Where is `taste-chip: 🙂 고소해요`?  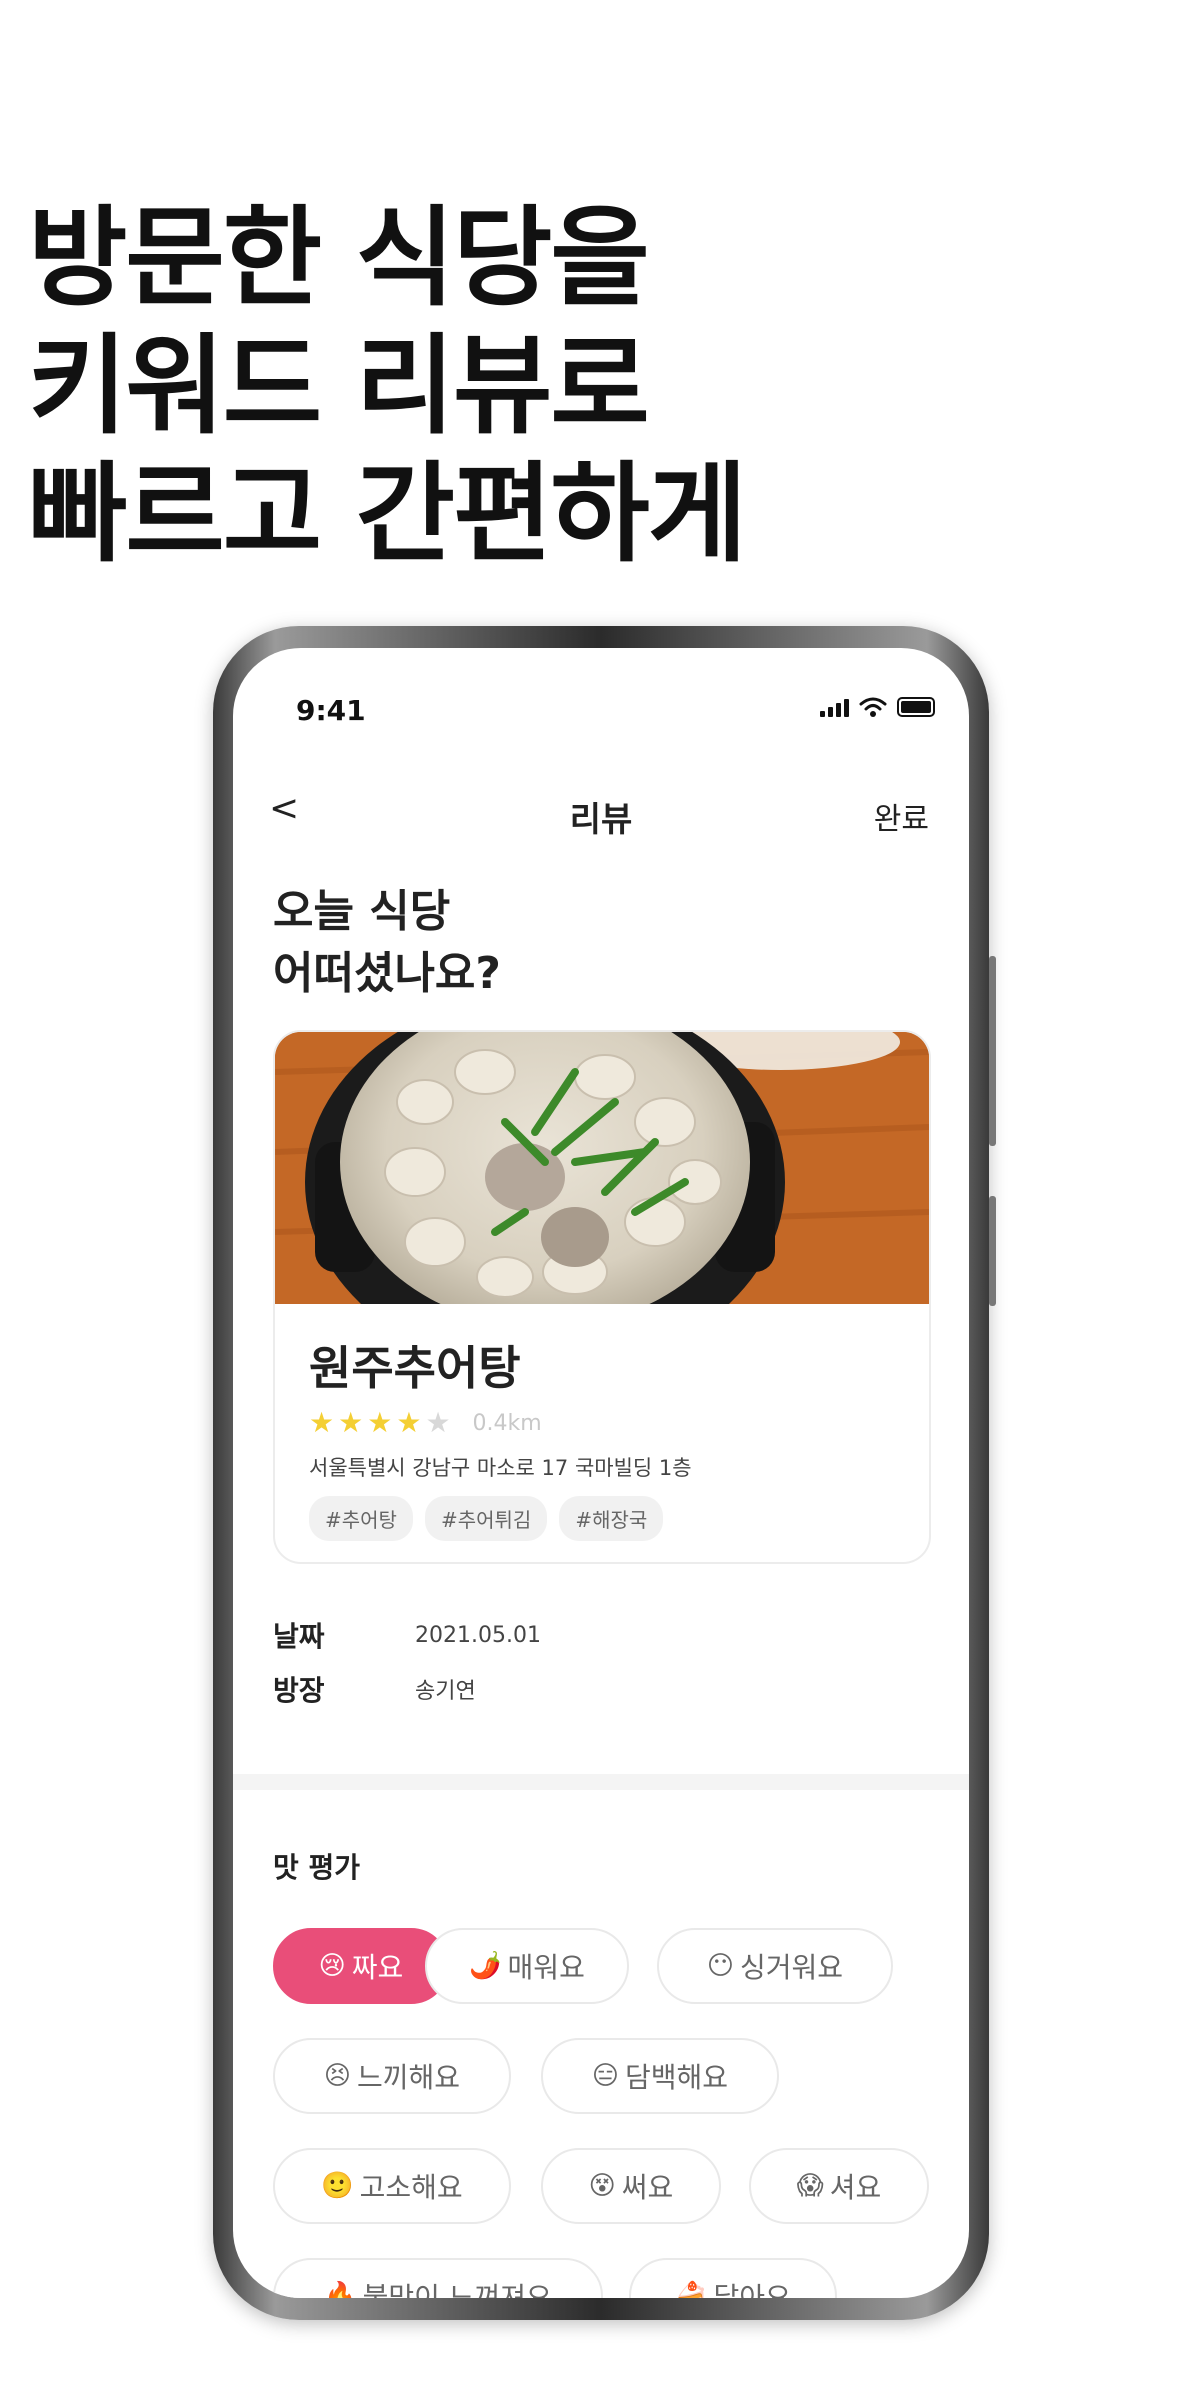 taste-chip: 🙂 고소해요 is located at coordinates (392, 2186).